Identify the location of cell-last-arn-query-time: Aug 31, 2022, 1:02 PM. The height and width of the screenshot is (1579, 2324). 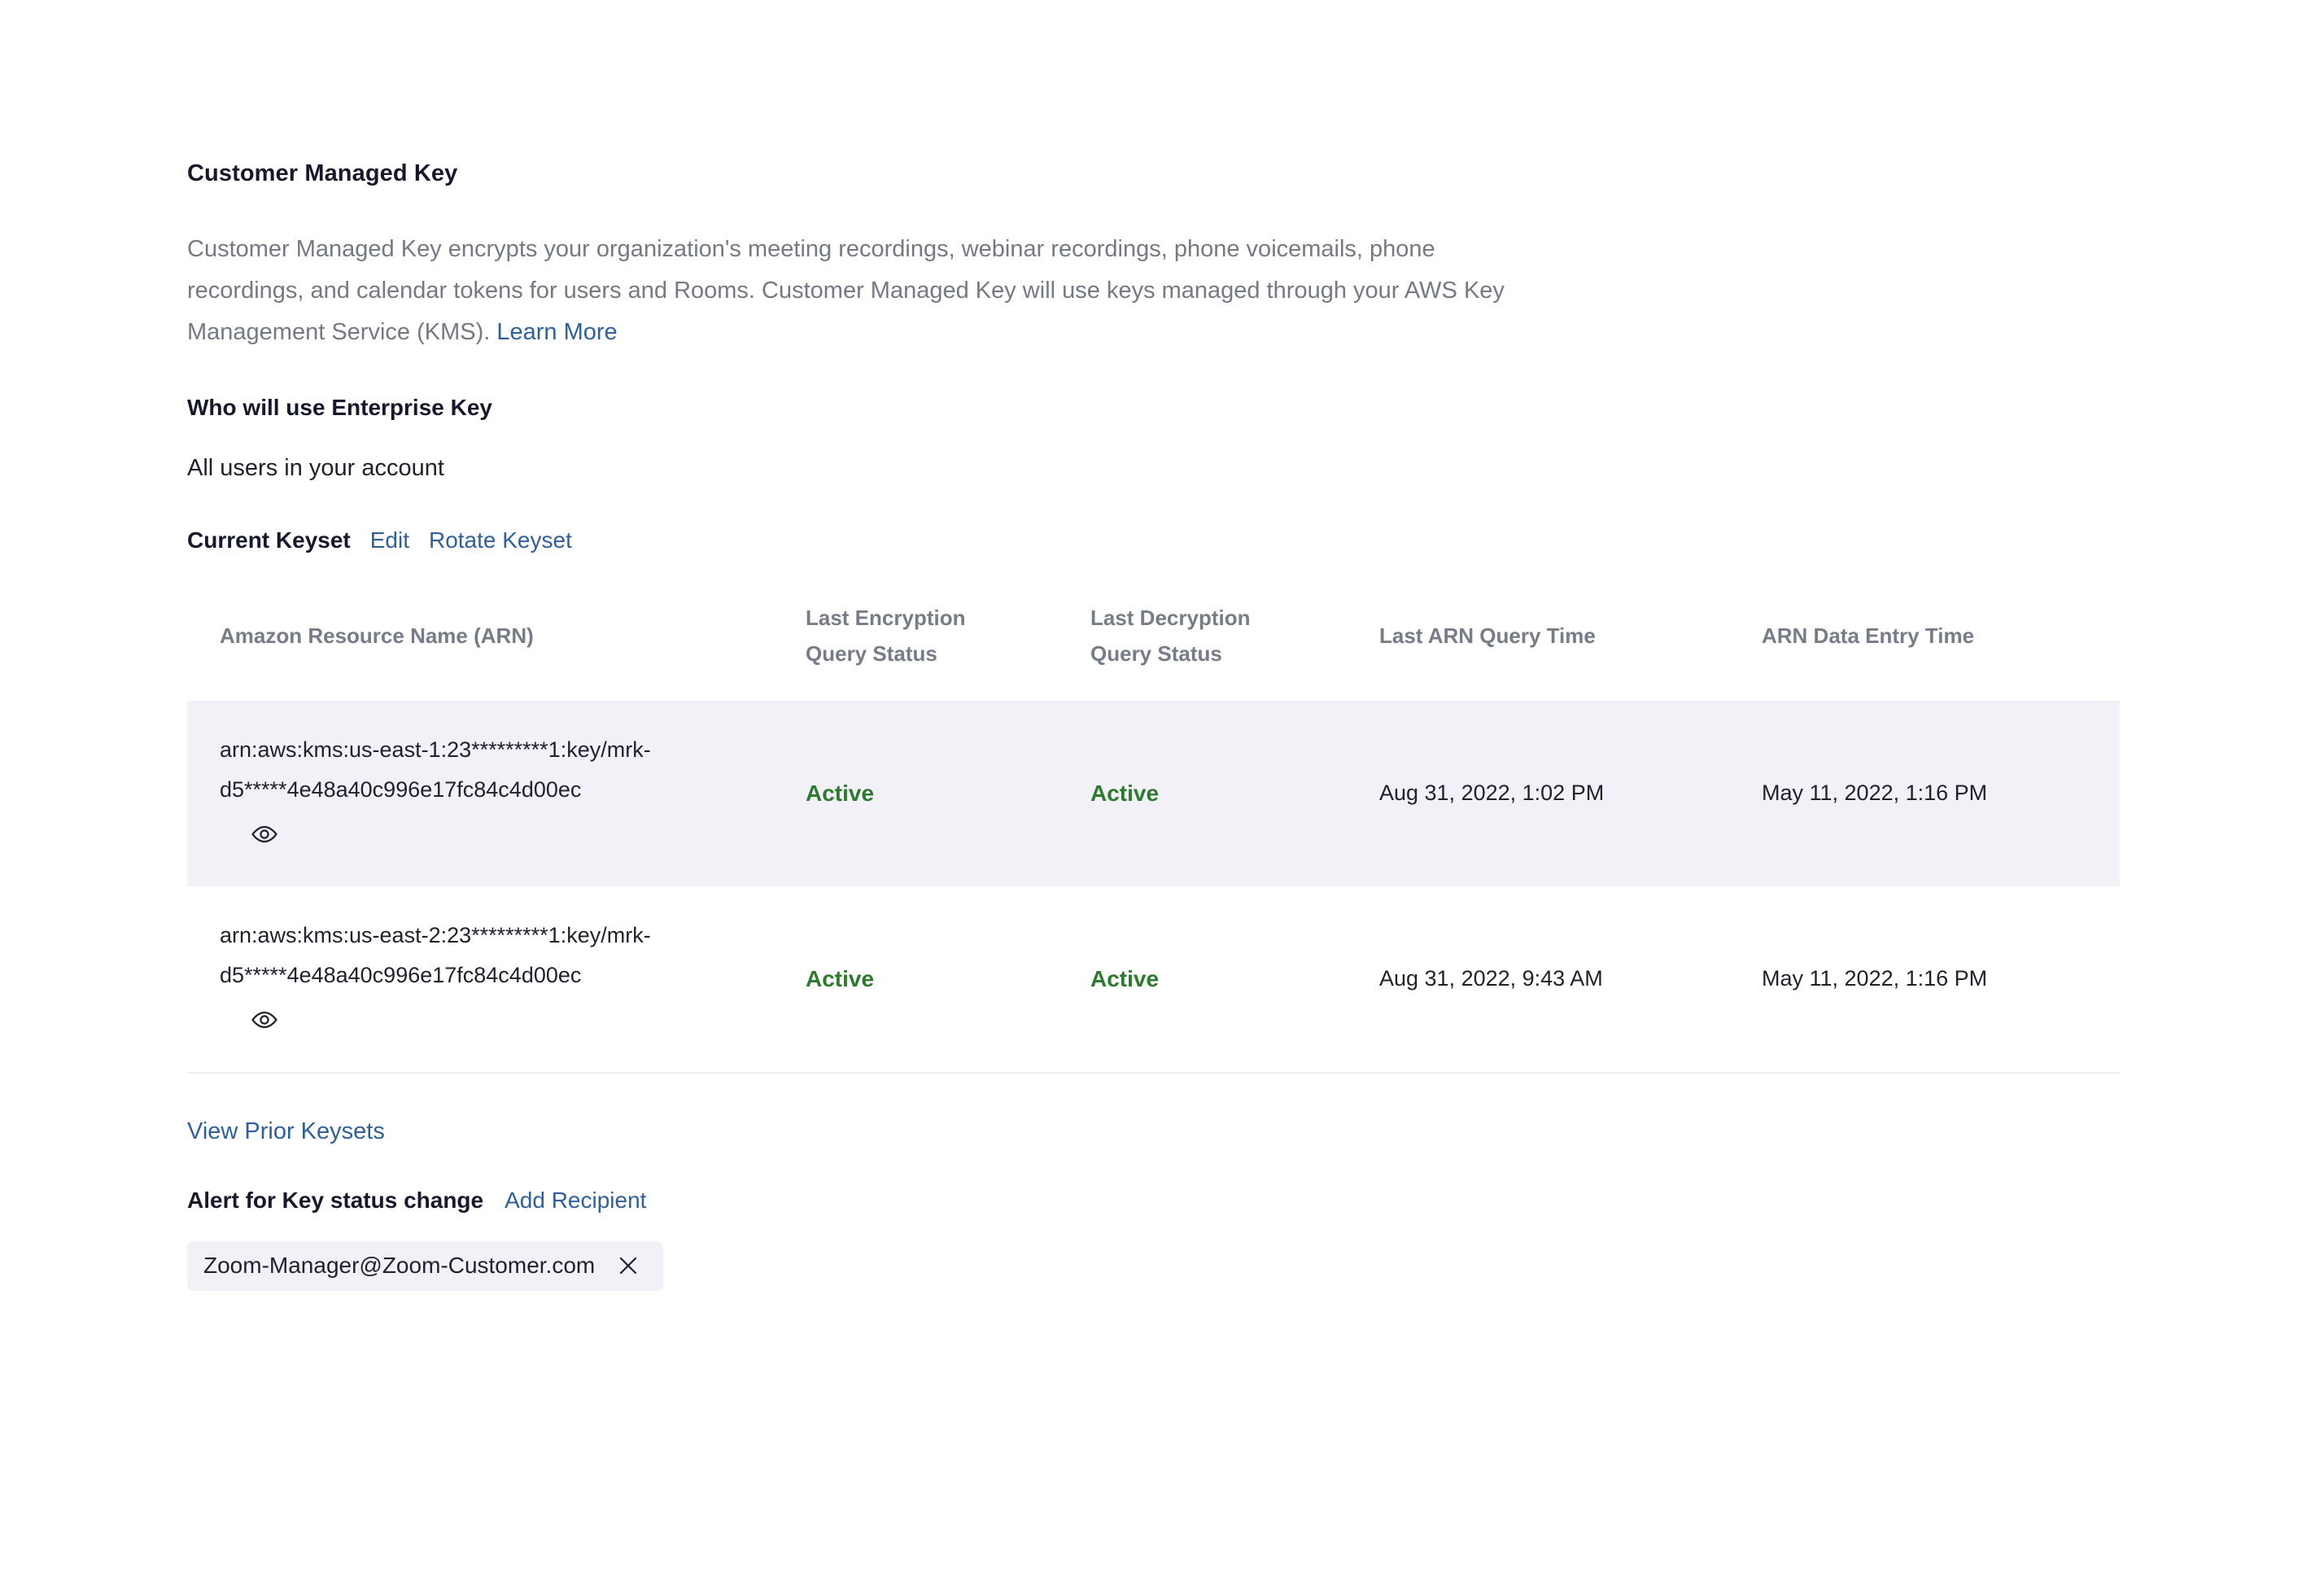
(1570, 793).